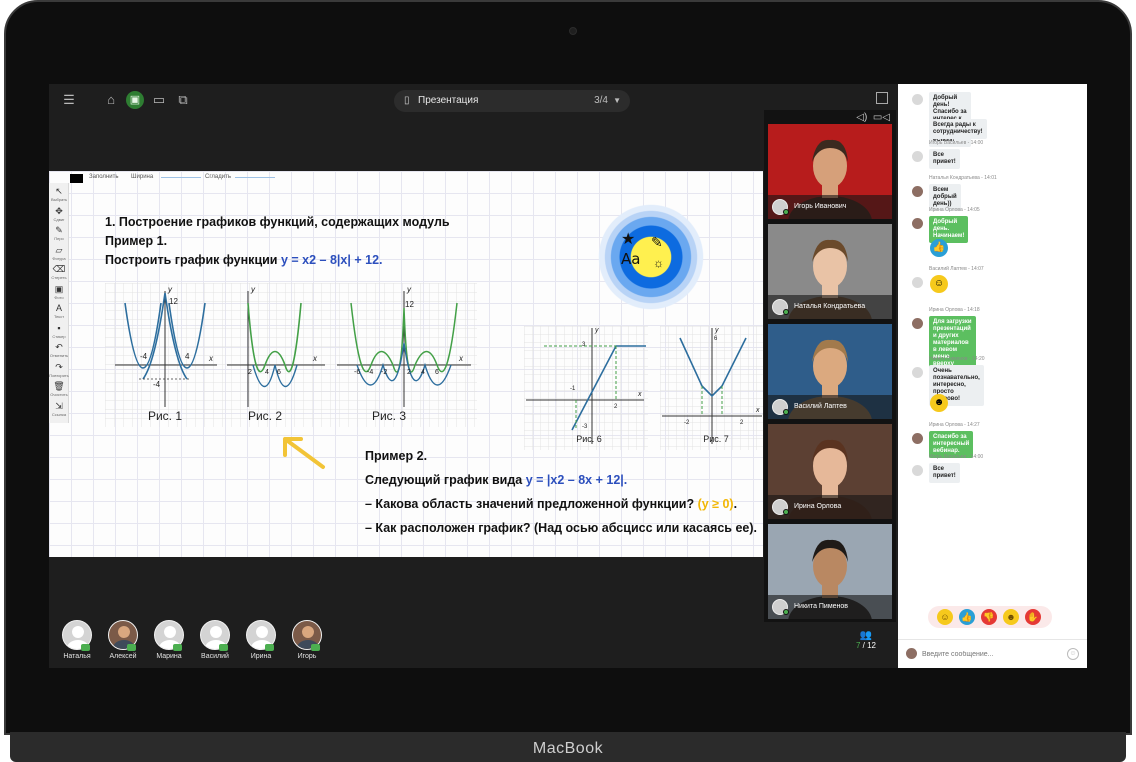 Image resolution: width=1136 pixels, height=762 pixels. I want to click on thumbs-up-reaction-icon: 👍, so click(967, 617).